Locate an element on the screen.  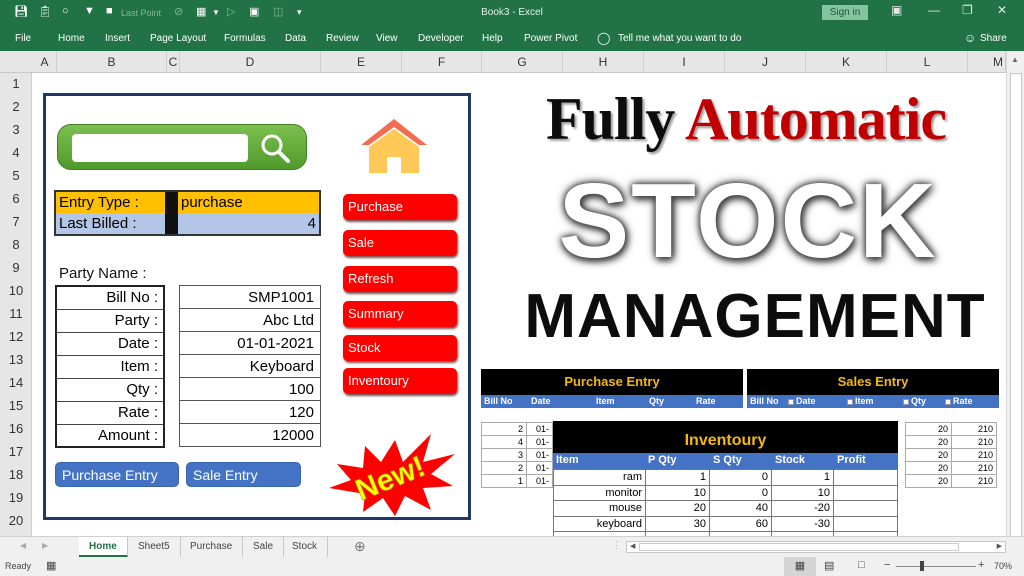
row-header: 1 is located at coordinates (16, 83).